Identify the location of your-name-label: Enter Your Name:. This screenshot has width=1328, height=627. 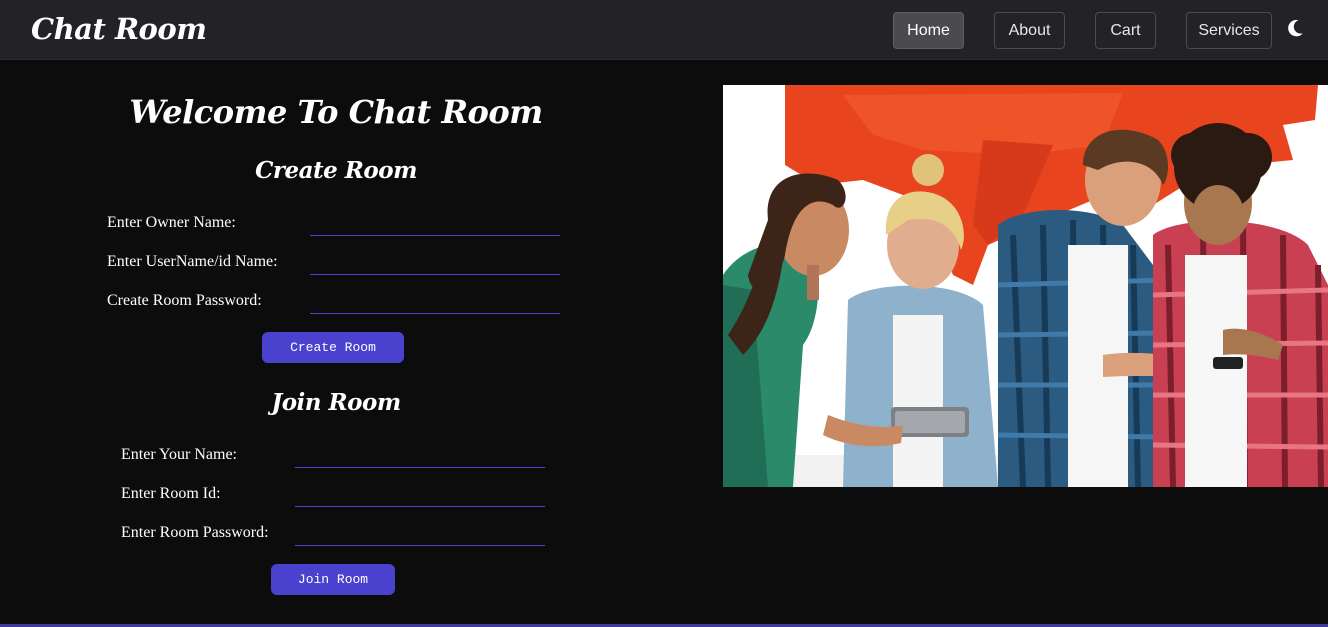
(179, 454).